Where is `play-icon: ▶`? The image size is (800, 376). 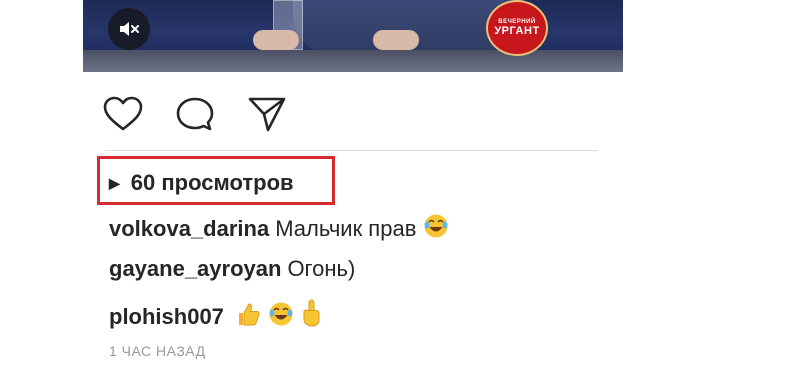 play-icon: ▶ is located at coordinates (114, 182).